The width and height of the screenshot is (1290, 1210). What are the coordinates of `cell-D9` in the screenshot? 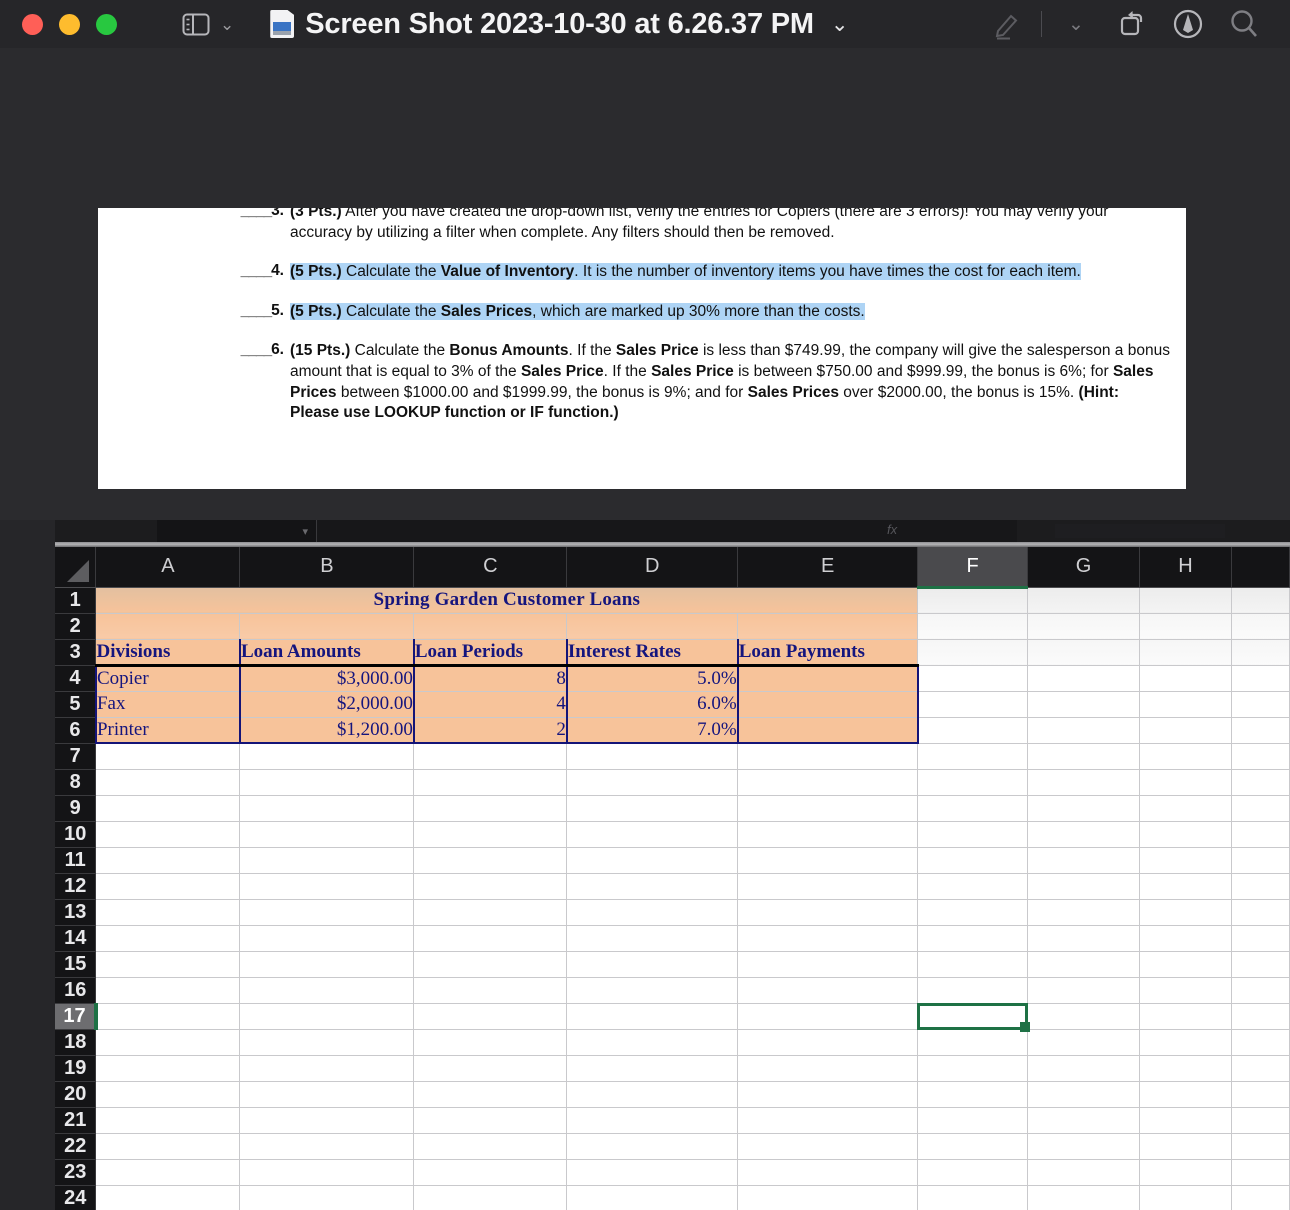 It's located at (652, 808).